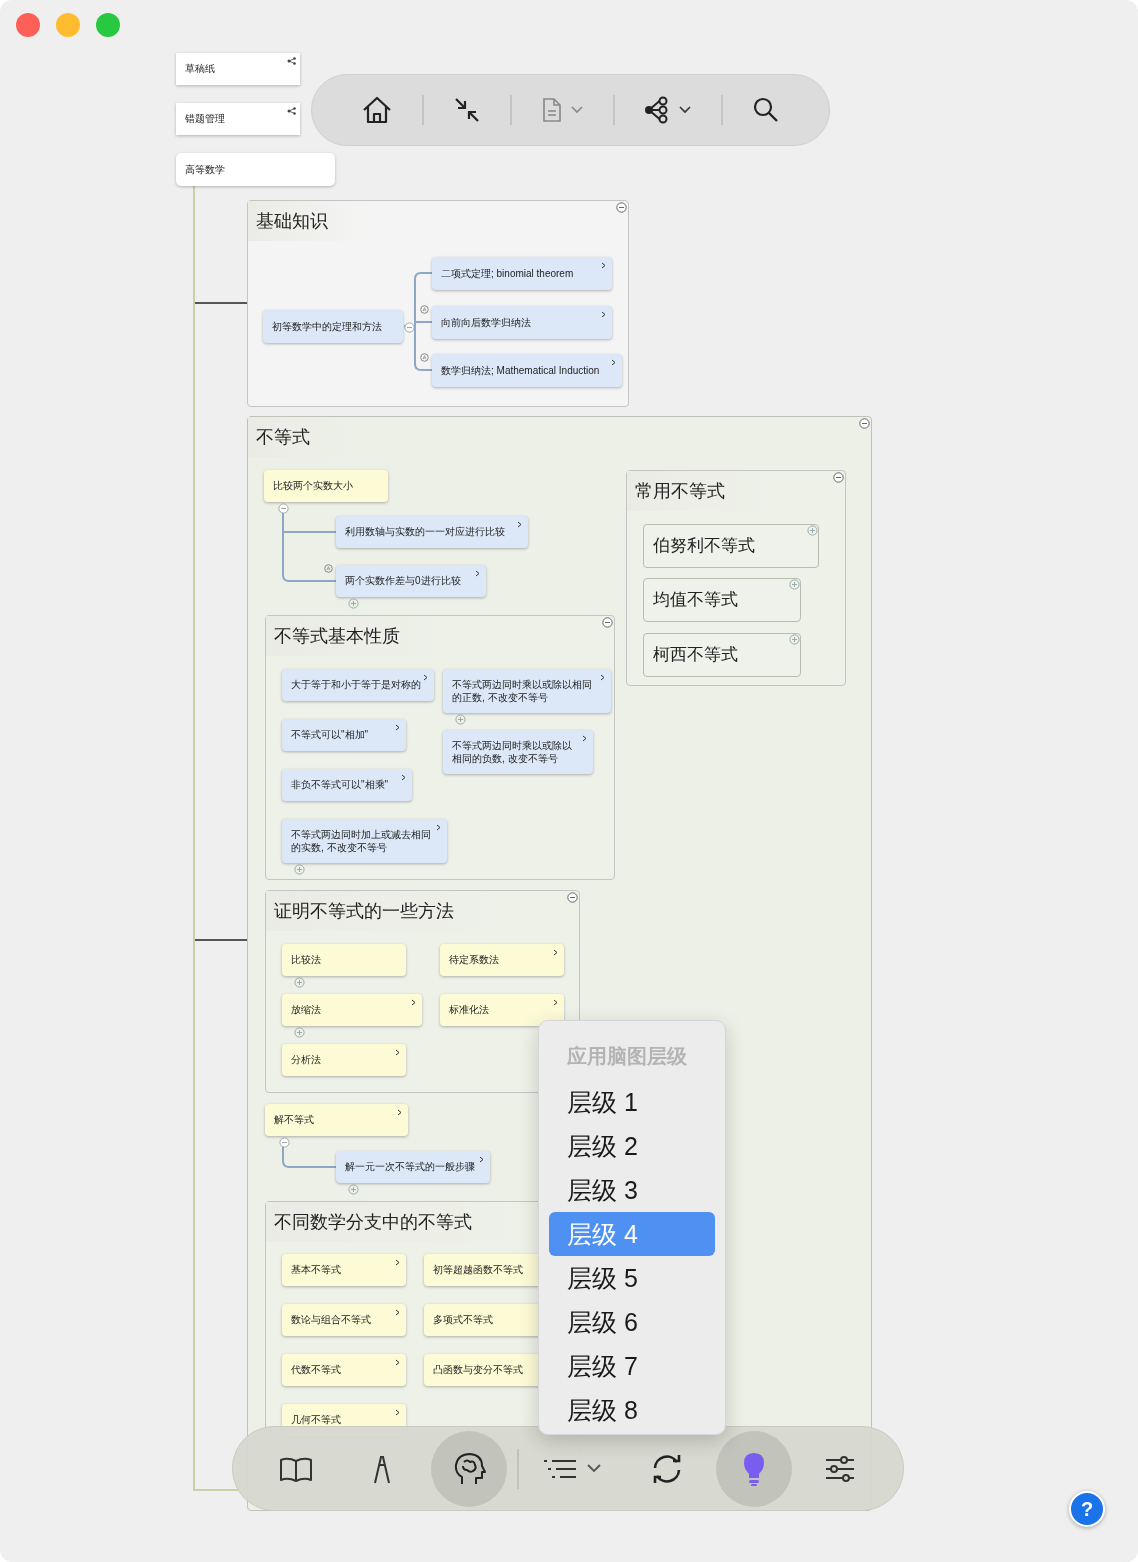 This screenshot has width=1138, height=1562. Describe the element at coordinates (463, 1320) in the screenshot. I see `node-label: 多项式不等式` at that location.